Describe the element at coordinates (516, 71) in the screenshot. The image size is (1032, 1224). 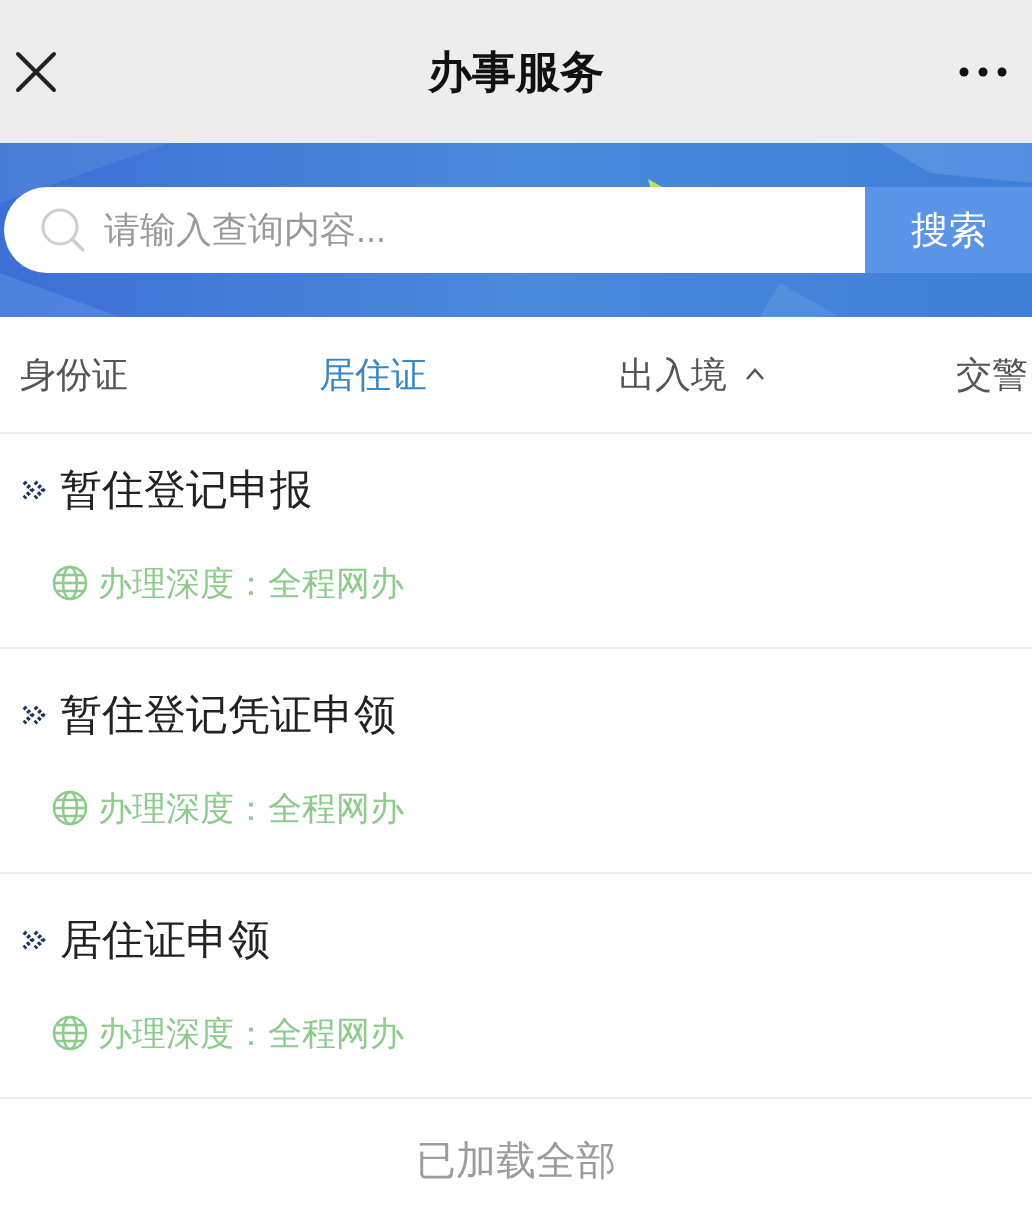
I see `window-title: 办事服务` at that location.